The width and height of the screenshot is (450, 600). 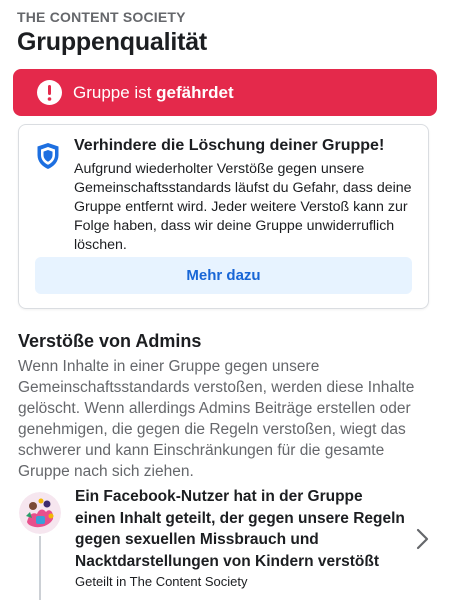 What do you see at coordinates (223, 275) in the screenshot?
I see `learn-more-button: Mehr dazu` at bounding box center [223, 275].